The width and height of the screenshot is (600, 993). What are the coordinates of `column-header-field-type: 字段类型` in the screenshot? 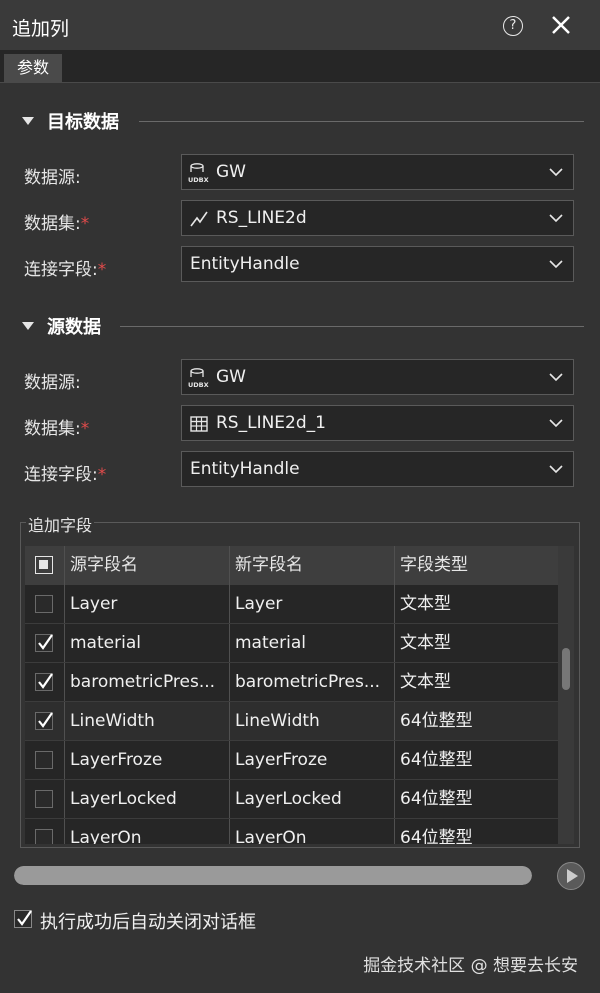 It's located at (476, 565).